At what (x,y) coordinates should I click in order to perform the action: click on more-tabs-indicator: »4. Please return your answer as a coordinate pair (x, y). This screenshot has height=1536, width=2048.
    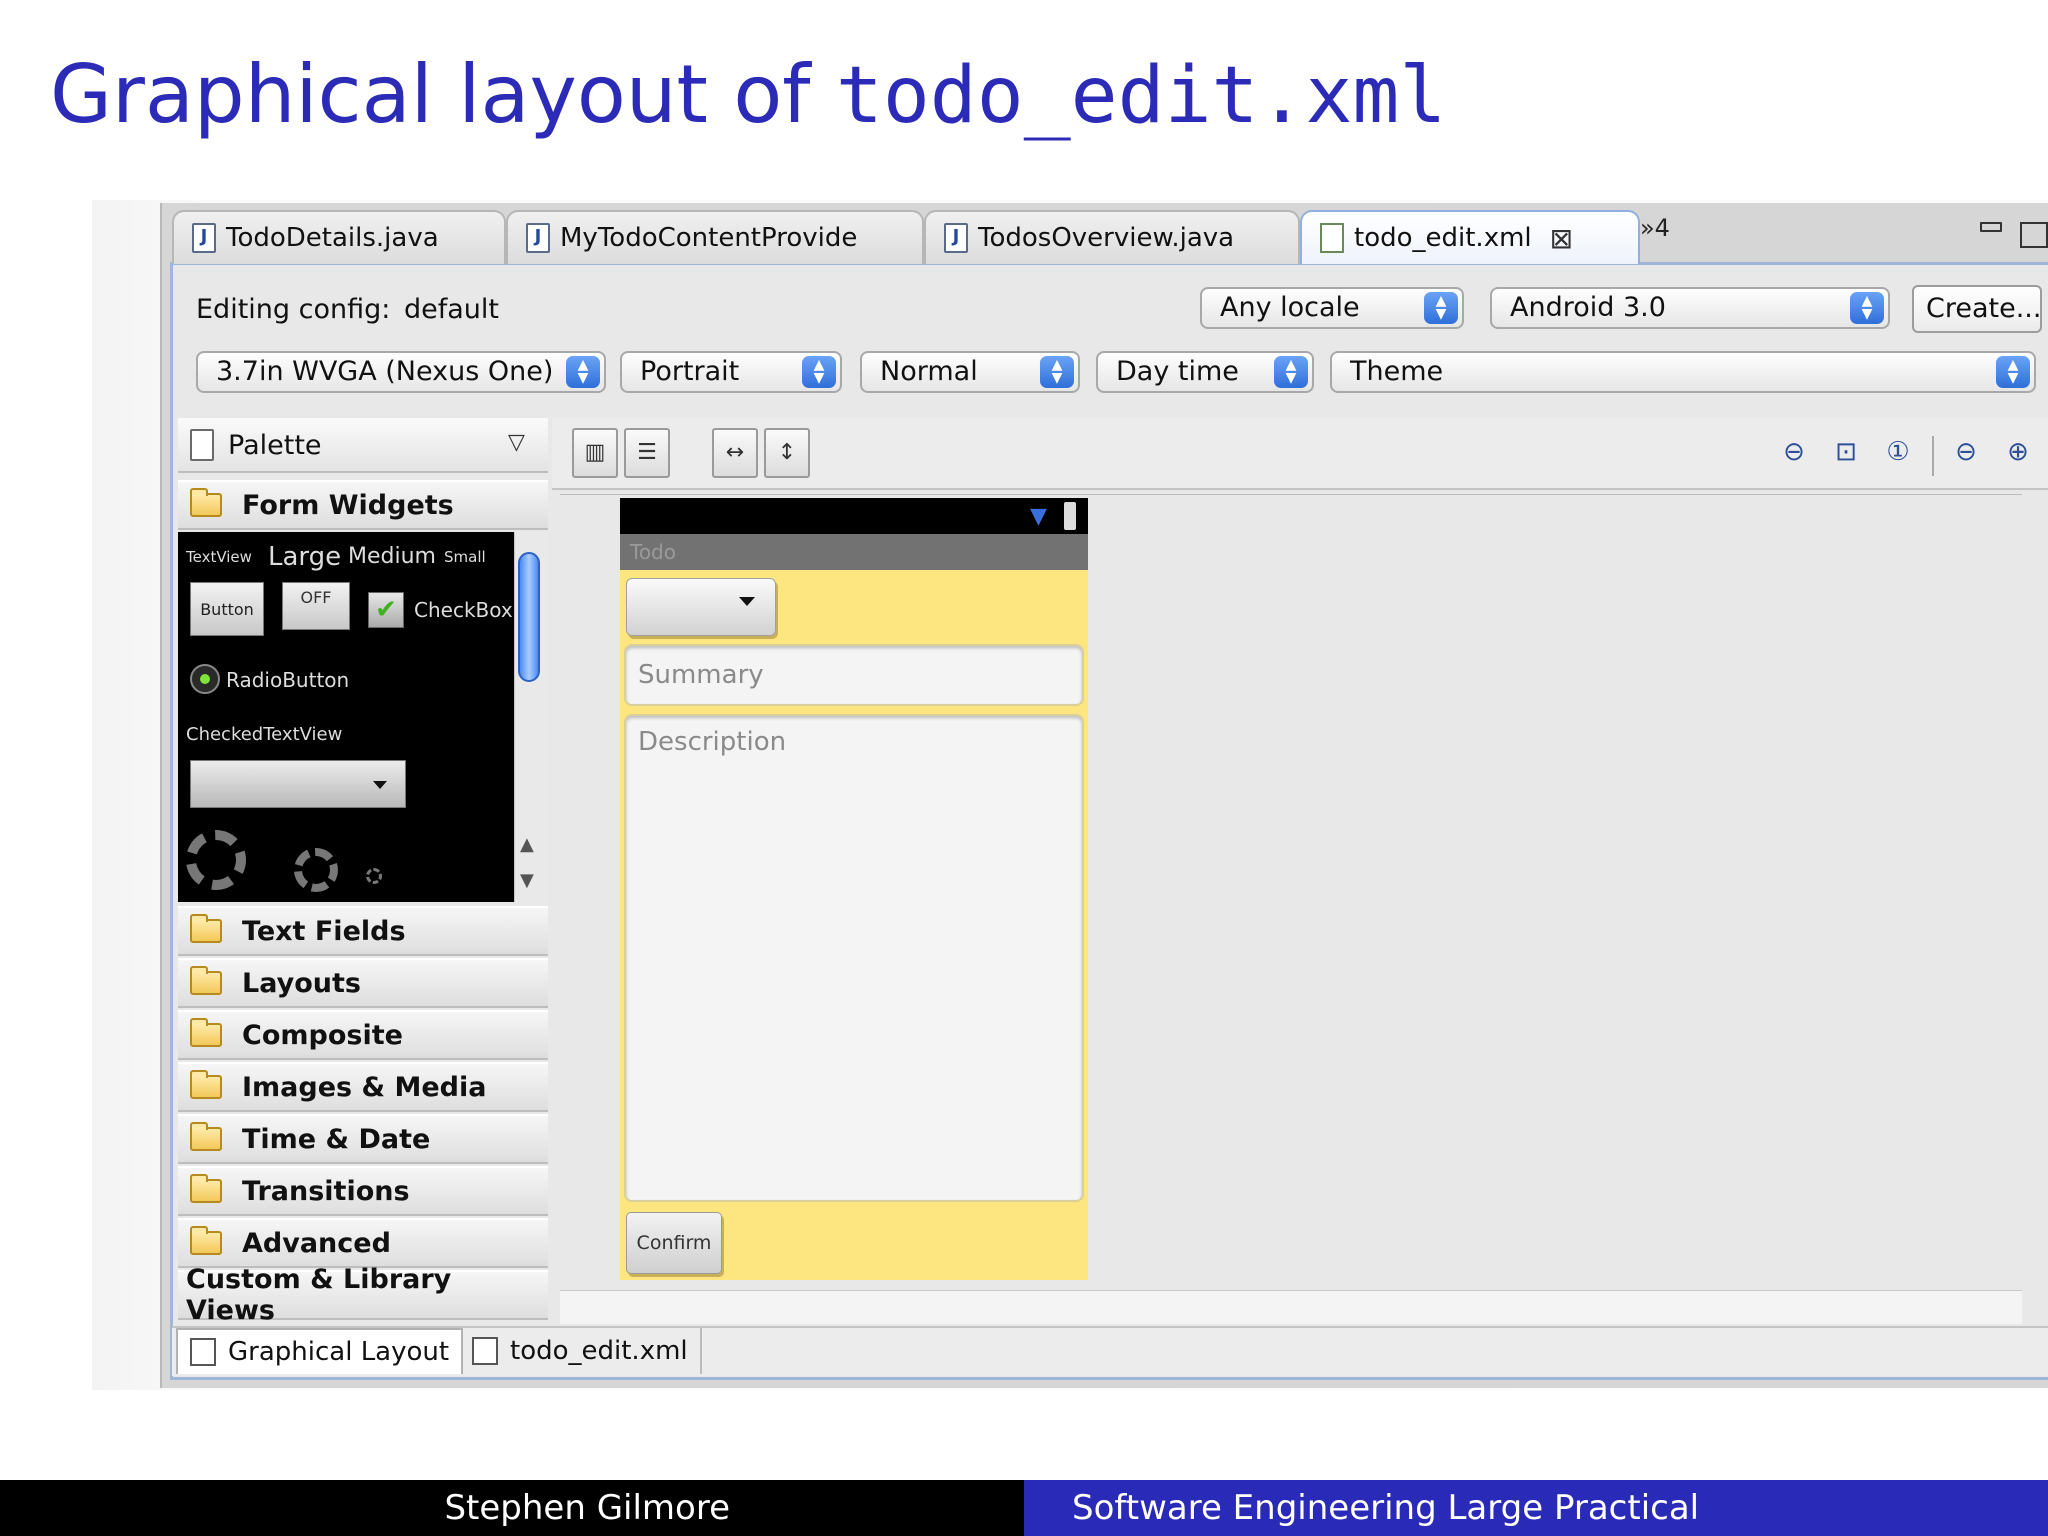
    Looking at the image, I should click on (1655, 228).